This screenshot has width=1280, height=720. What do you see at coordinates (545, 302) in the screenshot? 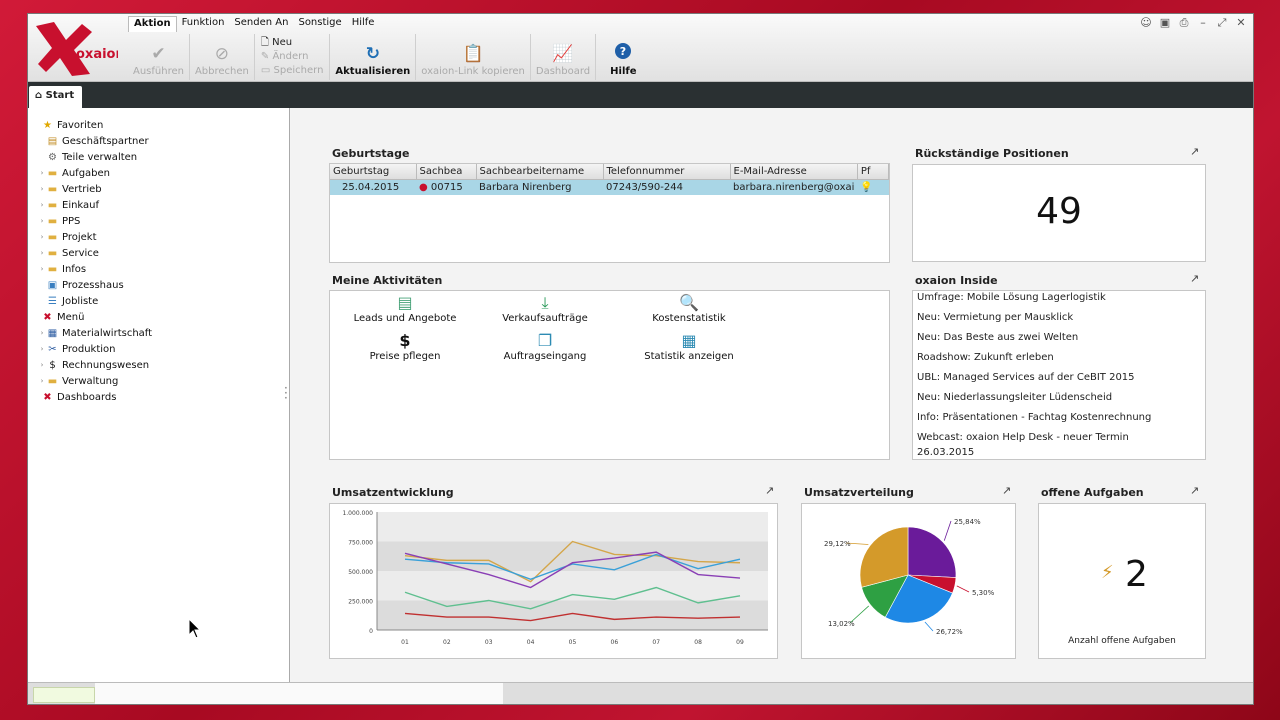
I see `download-icon: ⤓` at bounding box center [545, 302].